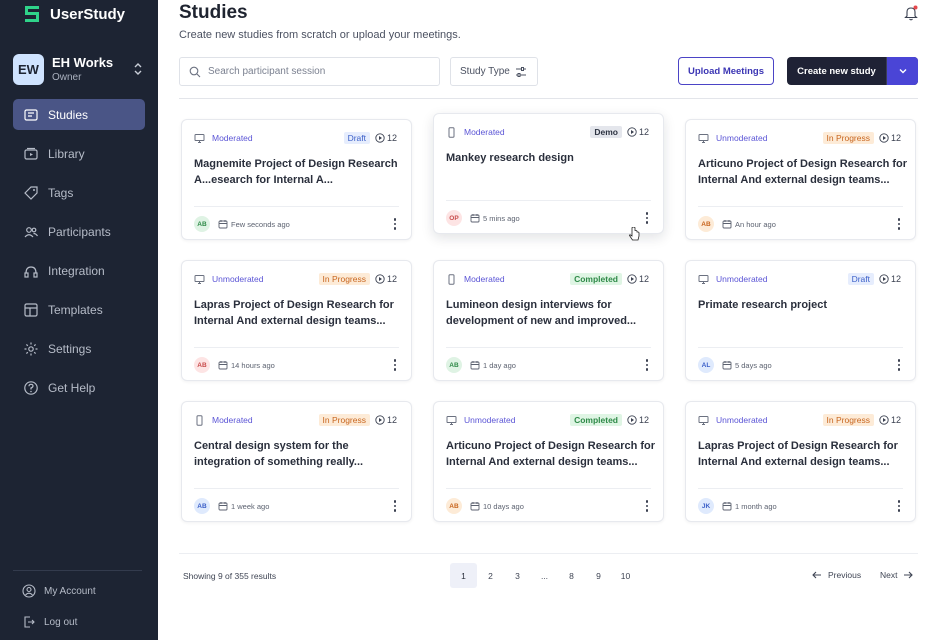 The height and width of the screenshot is (640, 940). What do you see at coordinates (510, 158) in the screenshot?
I see `study-title: Mankey research design` at bounding box center [510, 158].